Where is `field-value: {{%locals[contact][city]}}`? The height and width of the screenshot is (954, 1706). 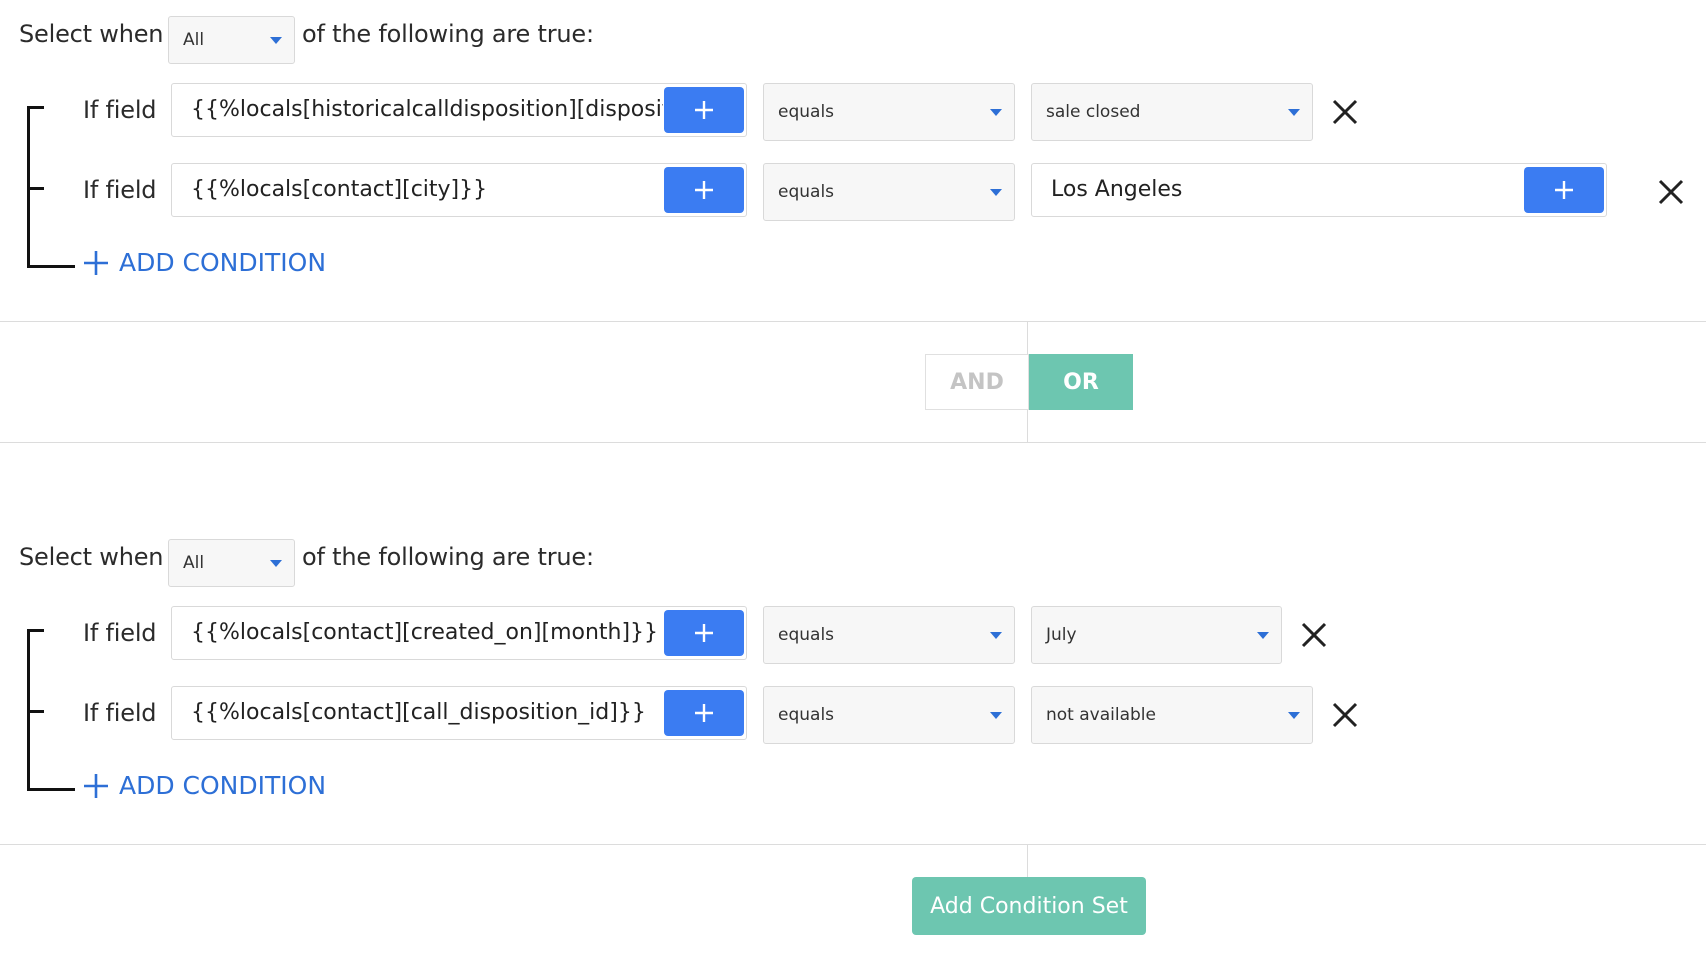 field-value: {{%locals[contact][city]}} is located at coordinates (339, 189).